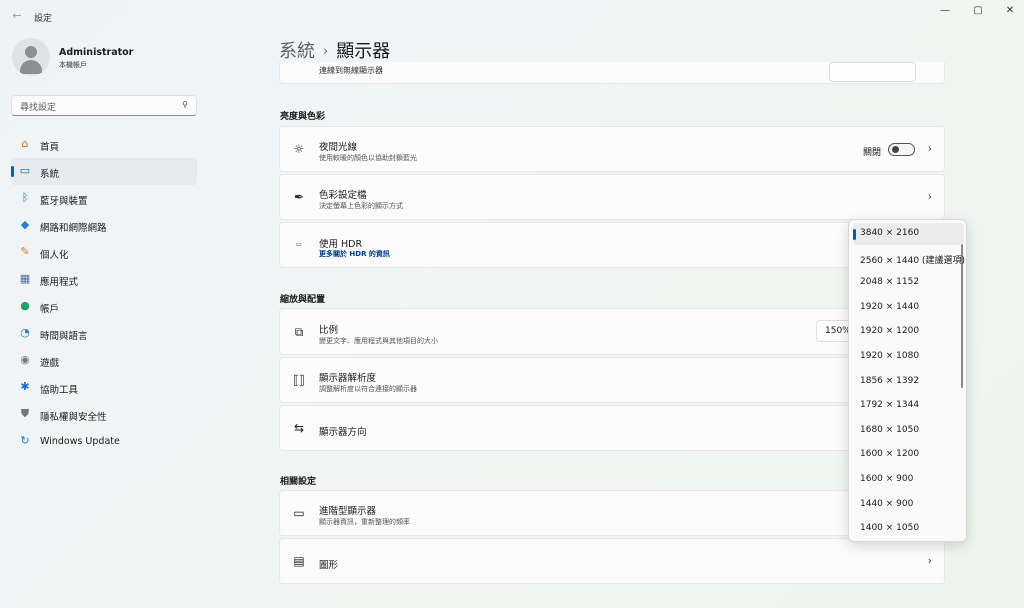  Describe the element at coordinates (25, 413) in the screenshot. I see `shield-icon: ⛊` at that location.